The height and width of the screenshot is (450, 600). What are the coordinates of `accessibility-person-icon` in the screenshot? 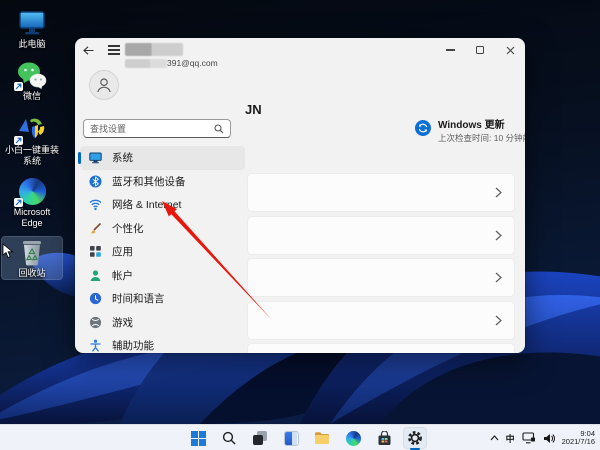 It's located at (95, 345).